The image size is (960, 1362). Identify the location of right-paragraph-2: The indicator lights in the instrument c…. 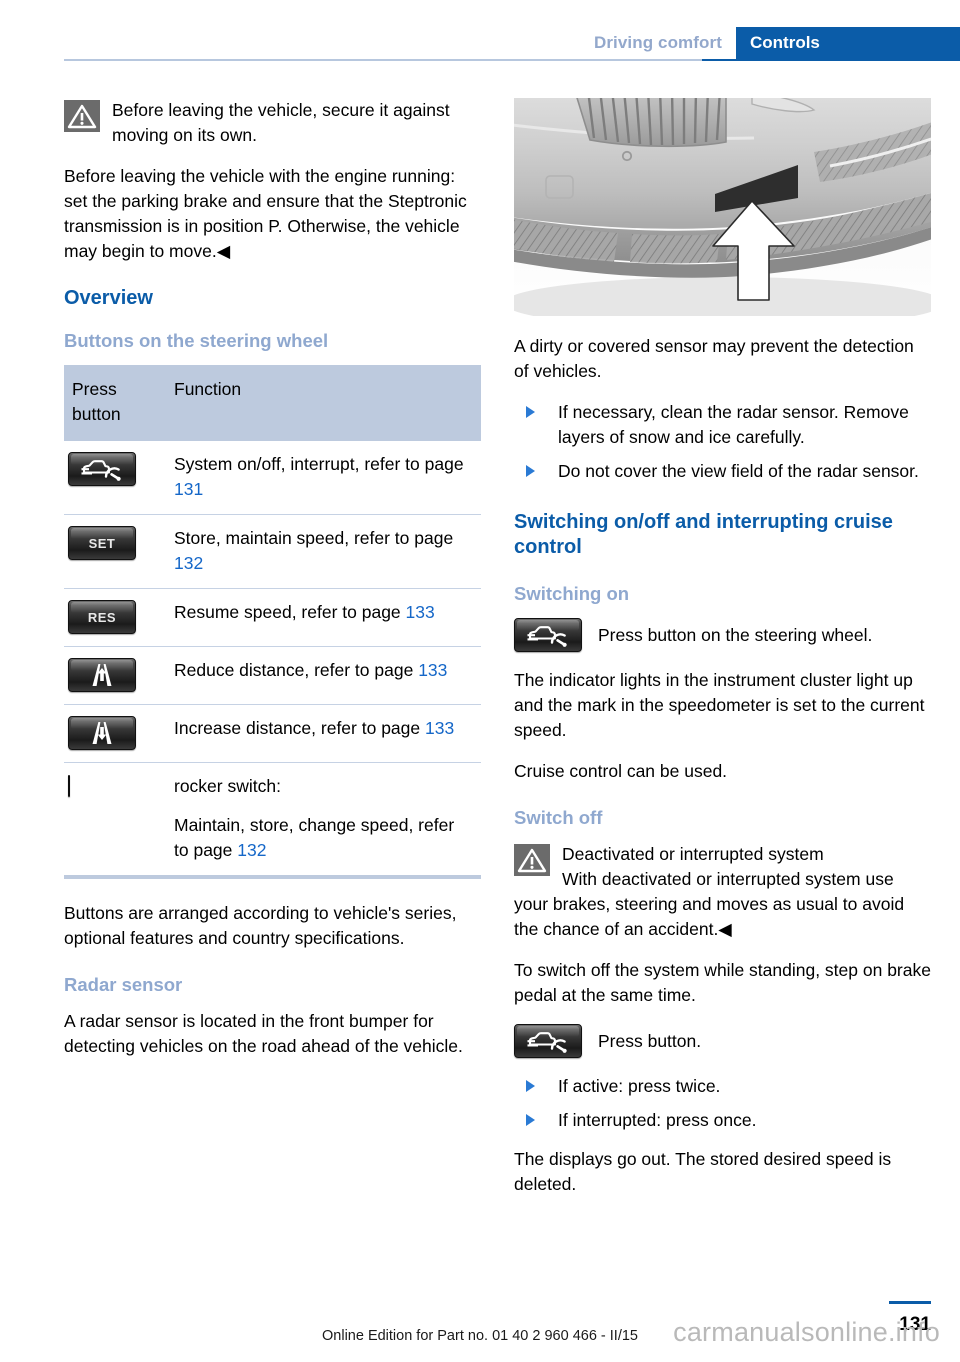
(719, 705).